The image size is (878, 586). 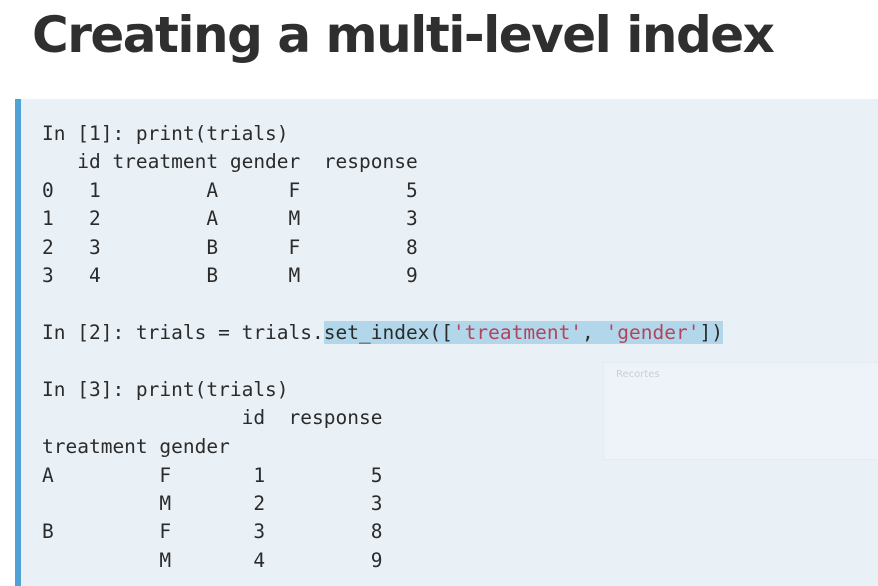 I want to click on input-prompt-3: In [3]: print(trials), so click(x=165, y=389).